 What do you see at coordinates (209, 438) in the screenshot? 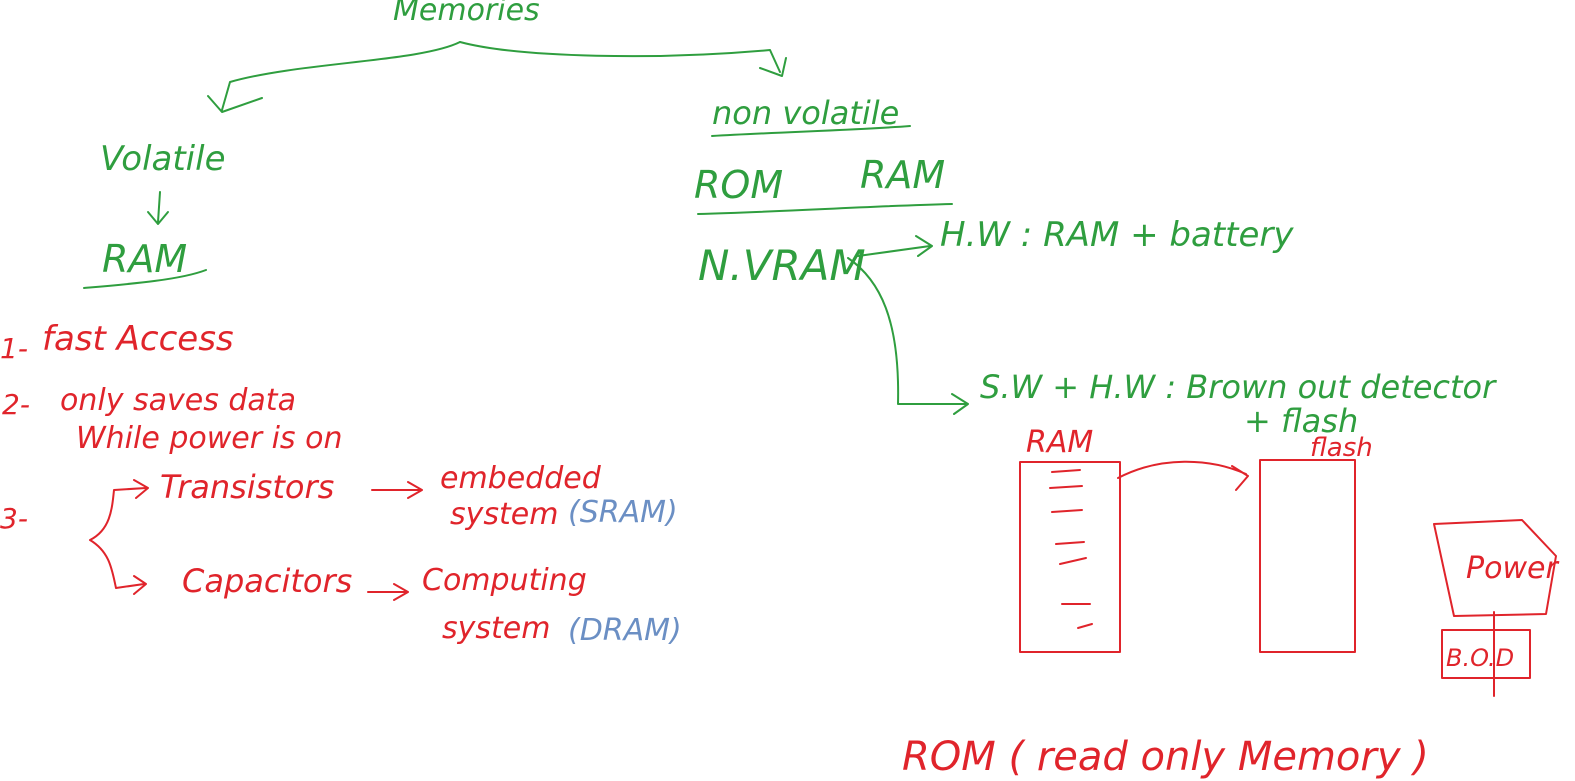
I see `property-2-line2: While power is on` at bounding box center [209, 438].